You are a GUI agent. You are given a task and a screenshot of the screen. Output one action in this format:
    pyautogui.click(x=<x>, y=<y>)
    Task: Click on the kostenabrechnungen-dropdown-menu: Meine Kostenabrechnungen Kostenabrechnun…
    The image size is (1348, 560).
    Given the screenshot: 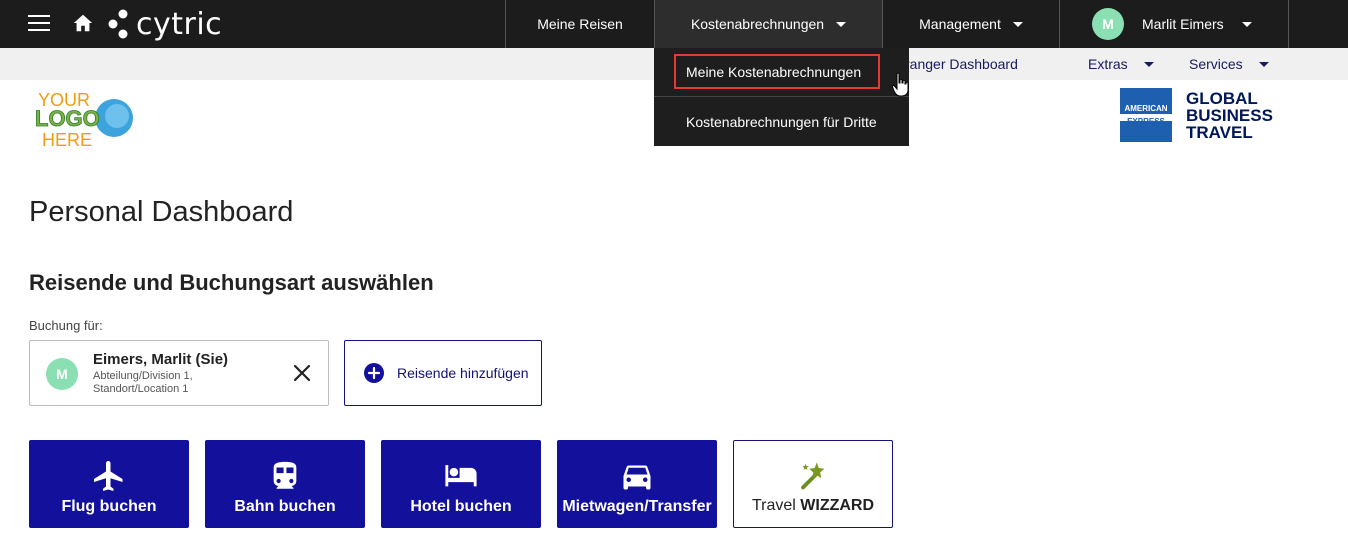 What is the action you would take?
    pyautogui.click(x=781, y=97)
    